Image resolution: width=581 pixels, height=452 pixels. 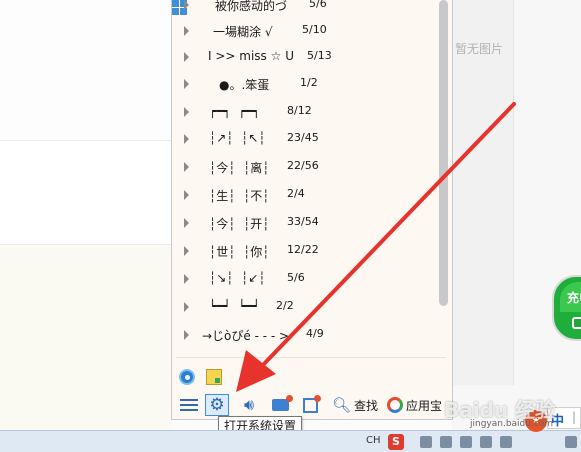 What do you see at coordinates (243, 32) in the screenshot?
I see `program-item-name: 一場糊涂 √` at bounding box center [243, 32].